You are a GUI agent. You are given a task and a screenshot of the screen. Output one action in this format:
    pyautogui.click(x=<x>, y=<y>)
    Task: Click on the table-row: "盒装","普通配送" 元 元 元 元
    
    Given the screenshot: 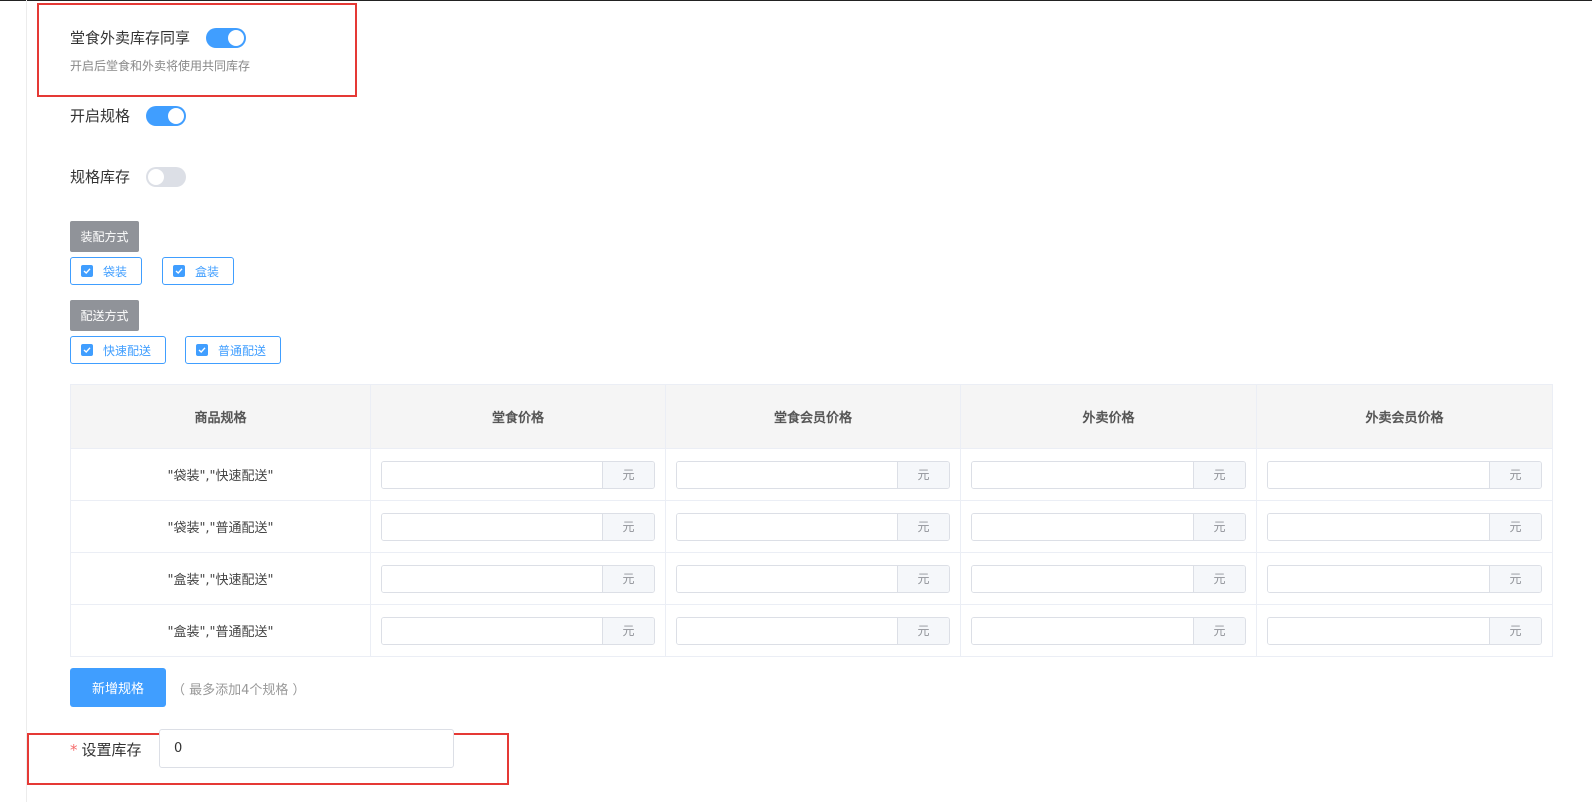 What is the action you would take?
    pyautogui.click(x=811, y=630)
    